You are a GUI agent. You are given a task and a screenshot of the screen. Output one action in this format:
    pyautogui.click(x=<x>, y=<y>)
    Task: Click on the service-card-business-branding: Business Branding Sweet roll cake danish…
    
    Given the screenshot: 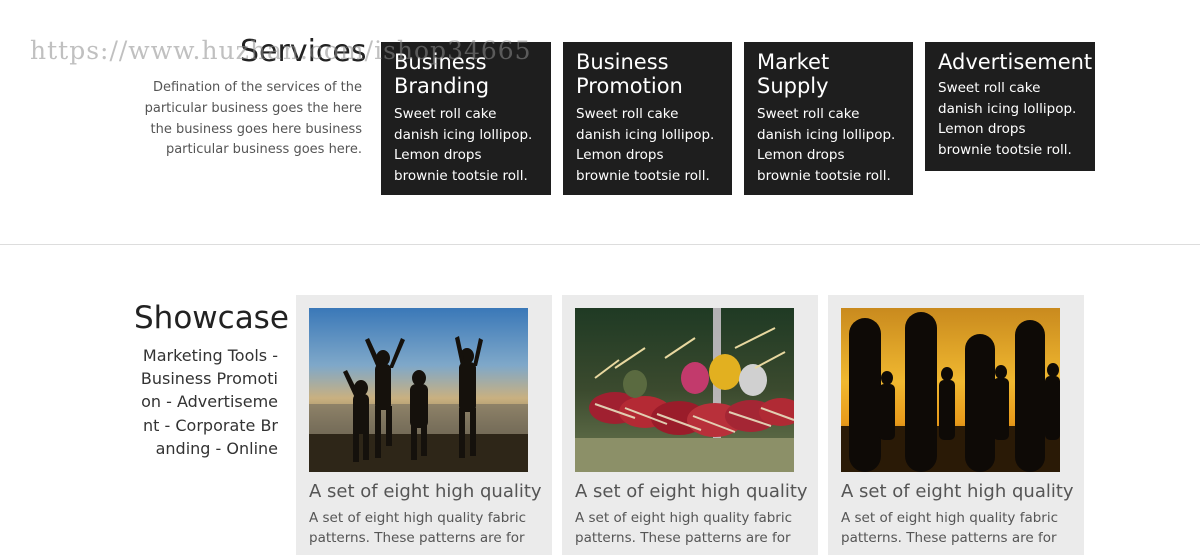 What is the action you would take?
    pyautogui.click(x=466, y=118)
    